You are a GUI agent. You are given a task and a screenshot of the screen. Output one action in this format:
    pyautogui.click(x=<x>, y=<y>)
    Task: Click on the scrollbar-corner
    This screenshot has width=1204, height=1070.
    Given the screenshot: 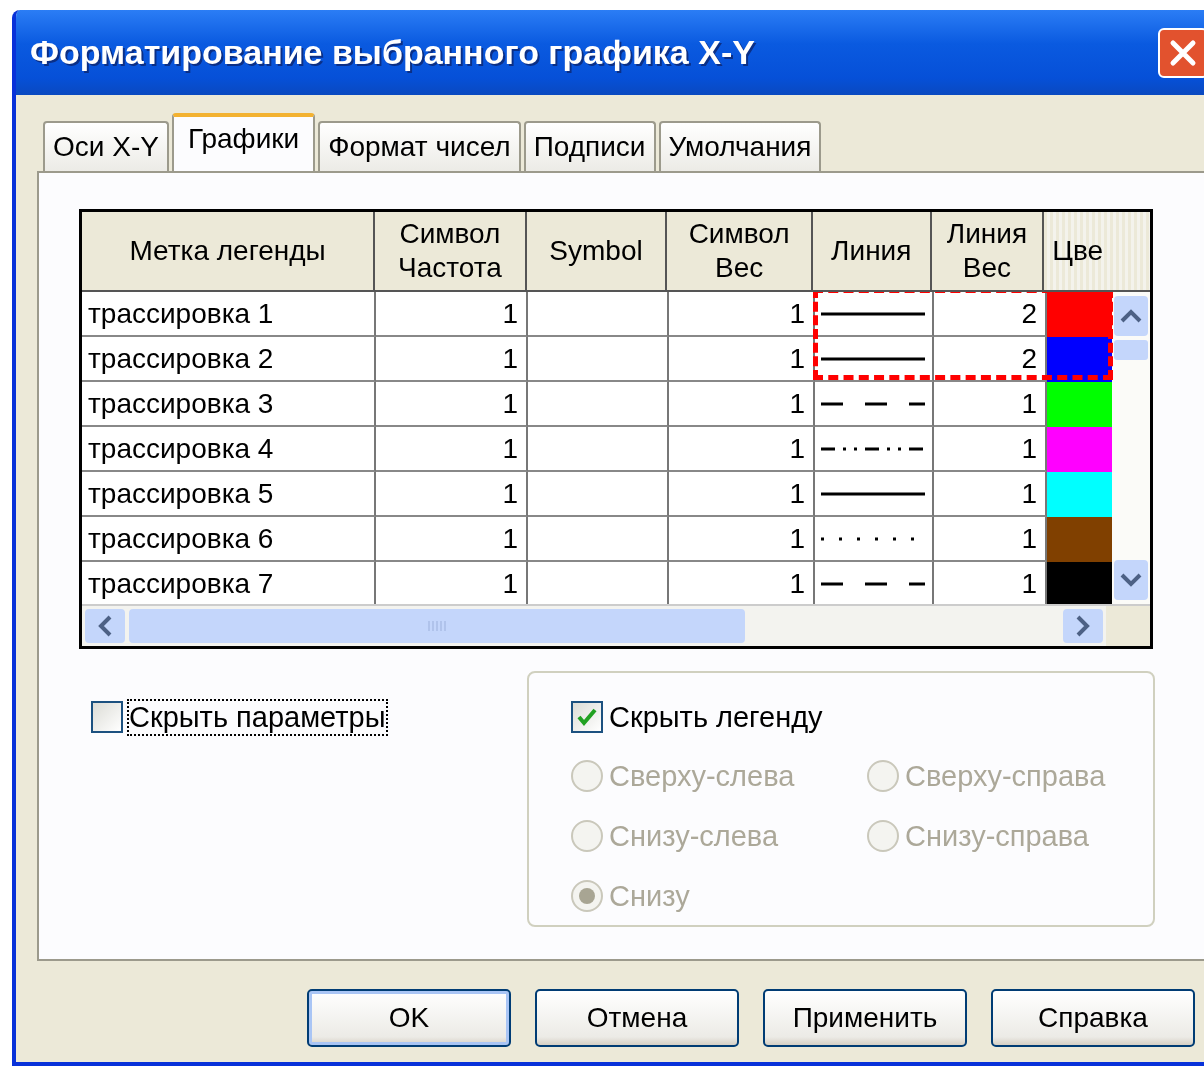 What is the action you would take?
    pyautogui.click(x=1128, y=626)
    